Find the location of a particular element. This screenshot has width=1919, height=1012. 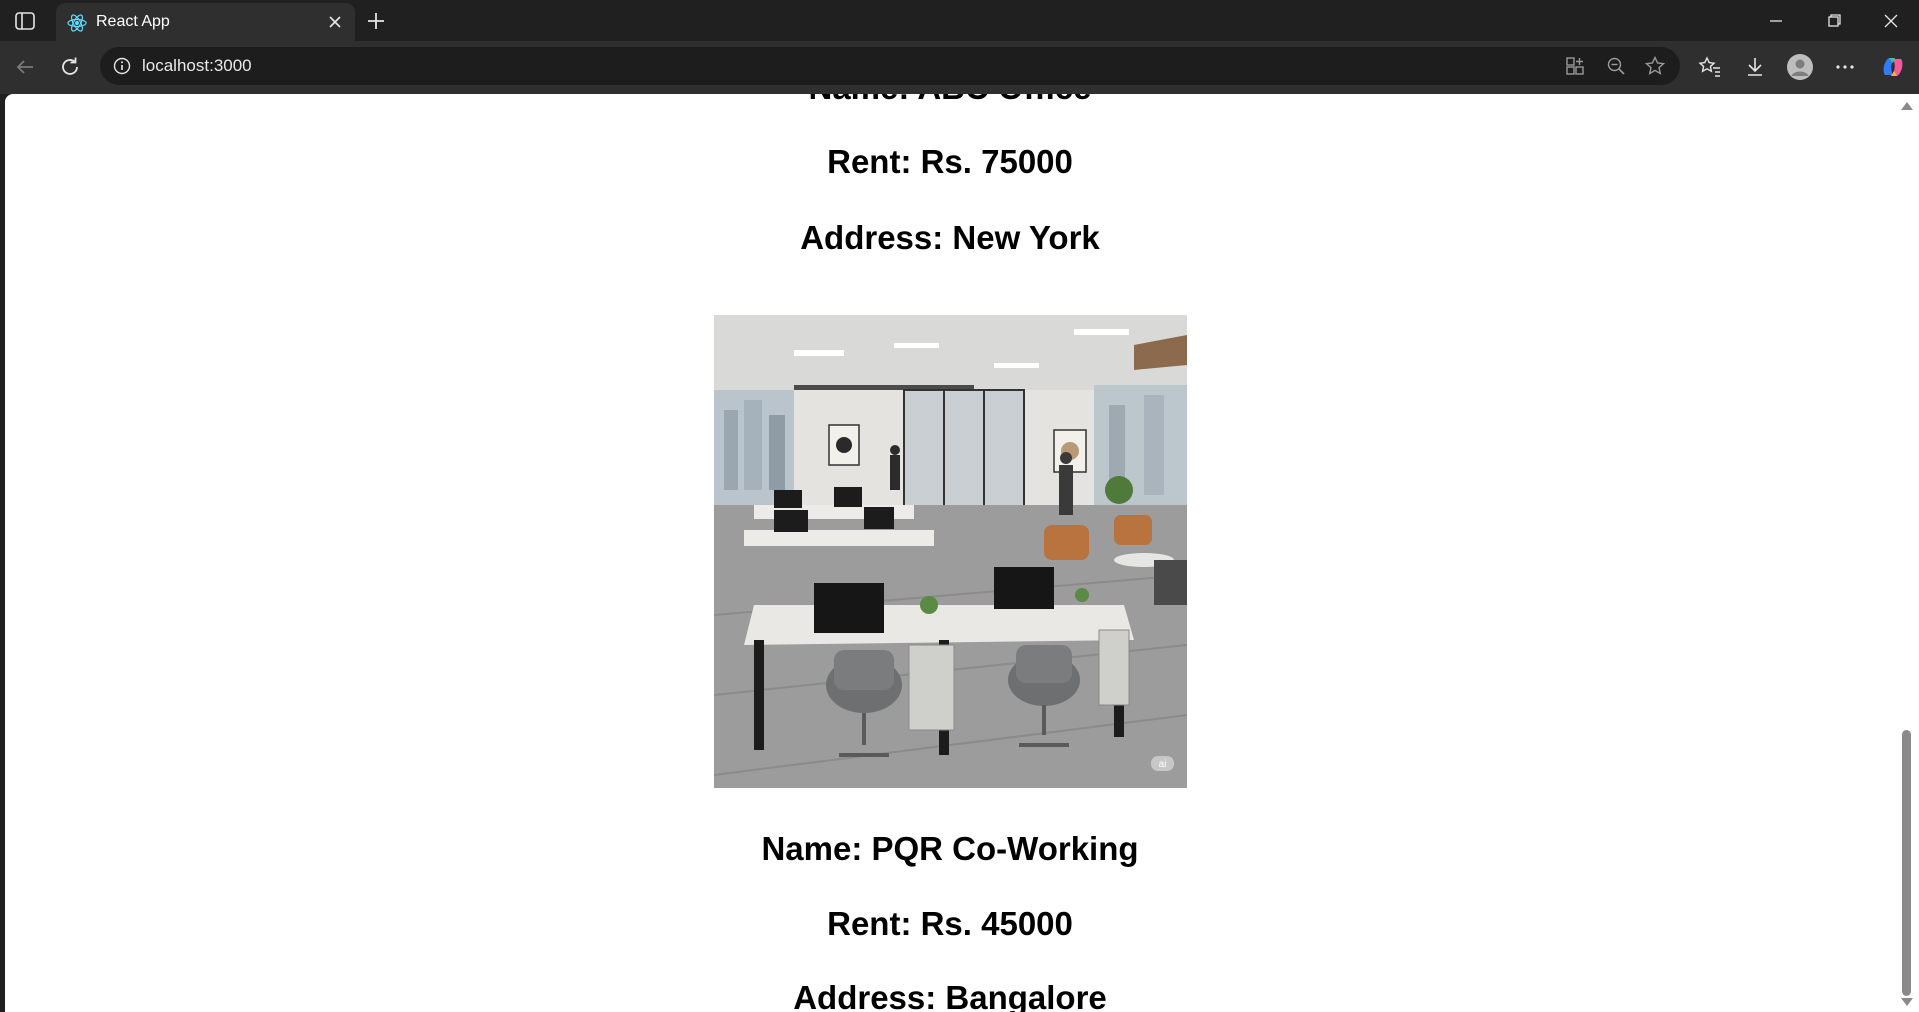

scroll-down-arrow-icon is located at coordinates (1907, 1002).